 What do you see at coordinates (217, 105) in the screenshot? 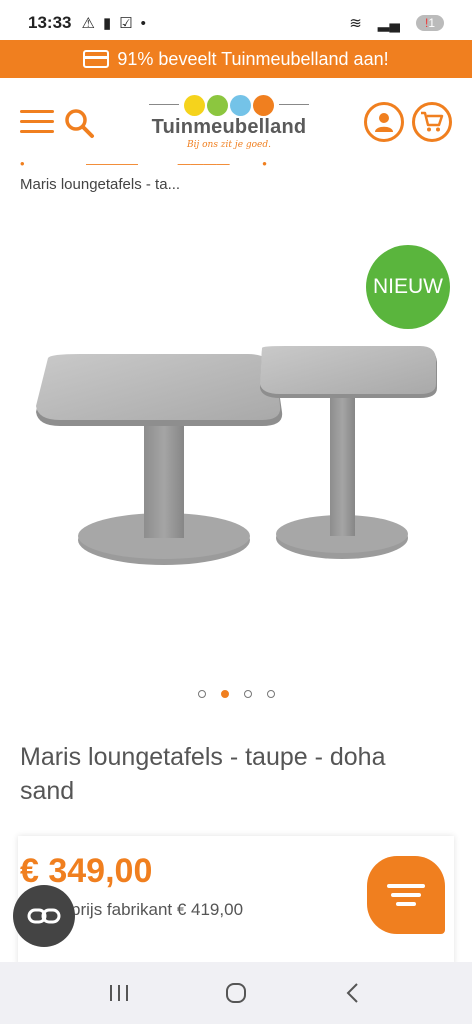
I see `logo-dot-green` at bounding box center [217, 105].